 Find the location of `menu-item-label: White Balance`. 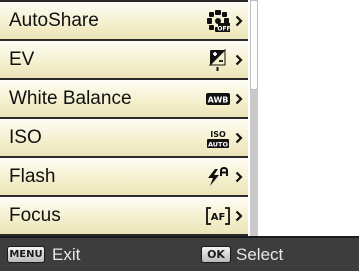

menu-item-label: White Balance is located at coordinates (70, 98).